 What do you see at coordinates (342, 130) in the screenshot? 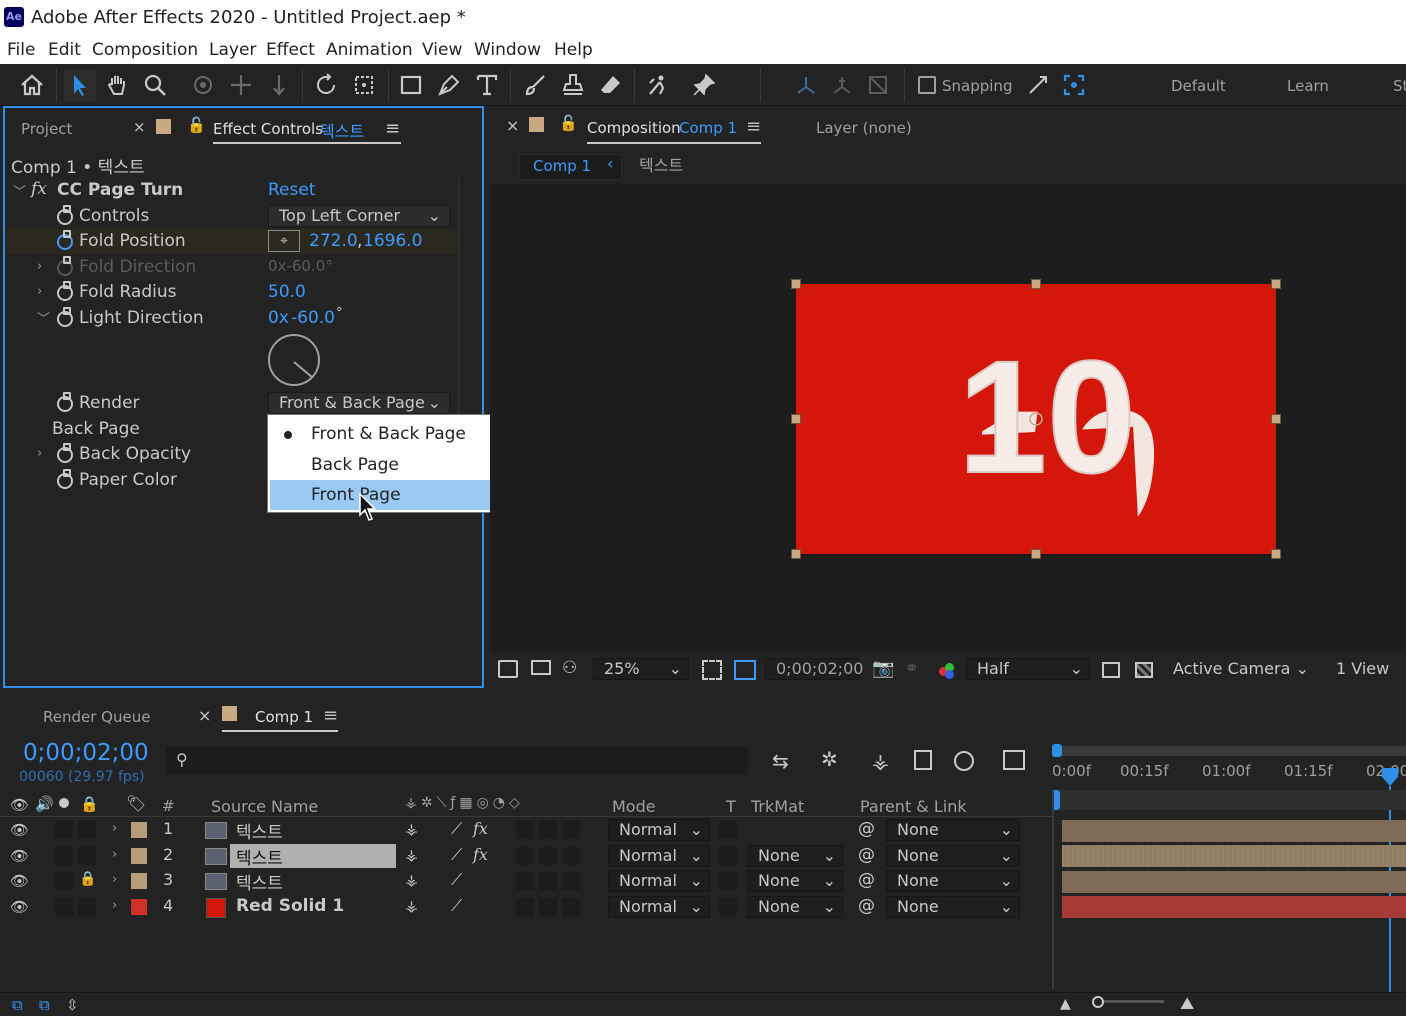
I see `tab-layer-name: 텍스트` at bounding box center [342, 130].